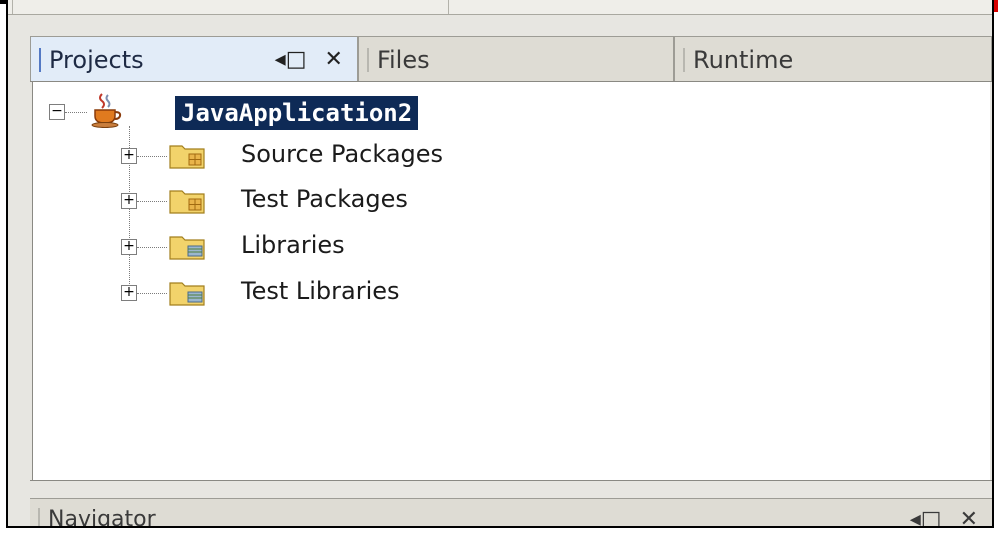  I want to click on tree-root-node: JavaApplication2, so click(297, 113).